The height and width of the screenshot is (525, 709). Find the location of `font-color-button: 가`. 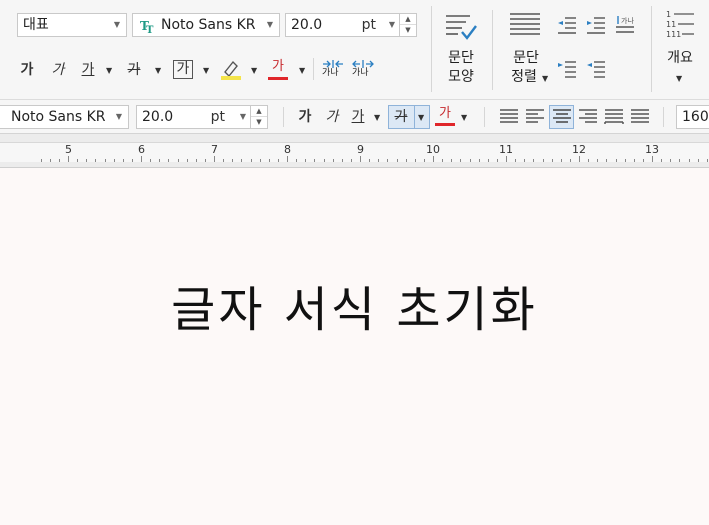

font-color-button: 가 is located at coordinates (278, 67).